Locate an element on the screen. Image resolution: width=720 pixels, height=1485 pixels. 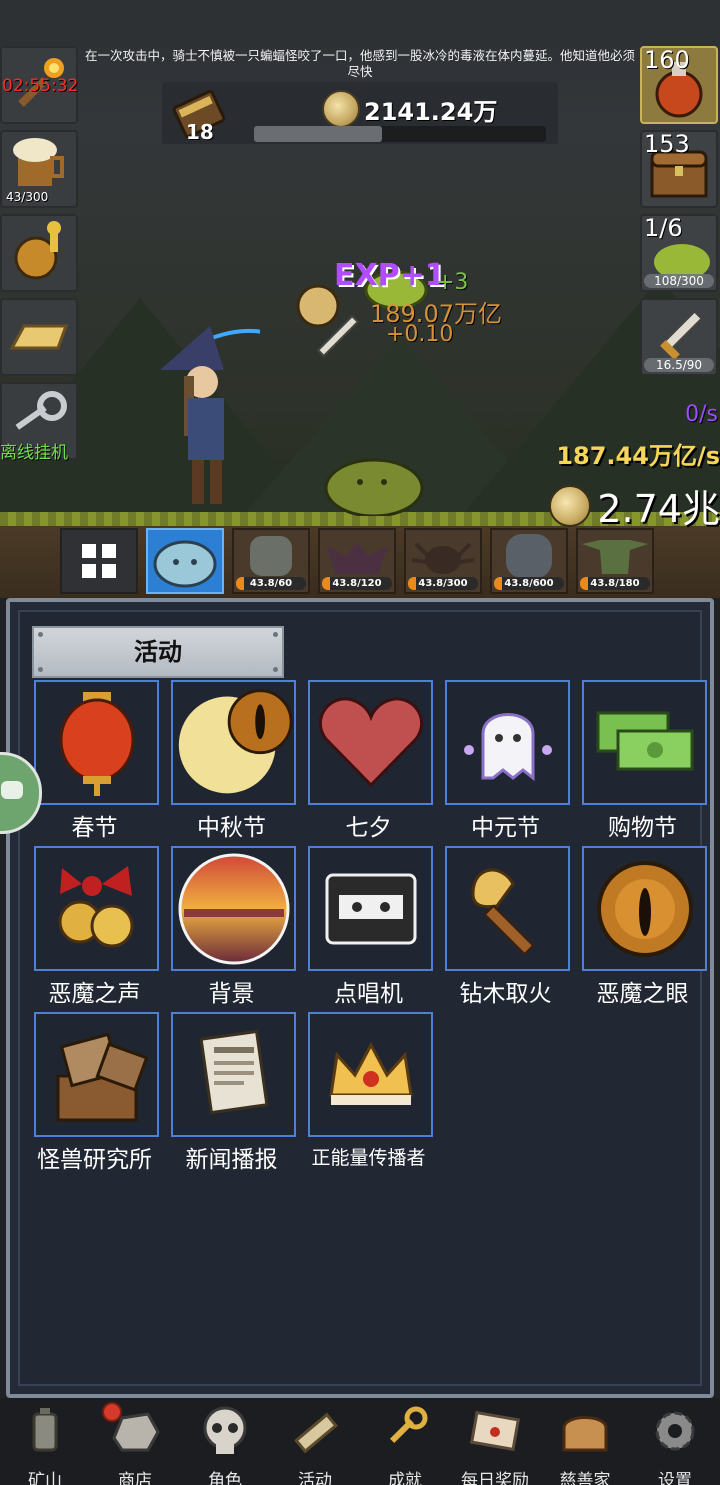
nav-achievements: 成就 is located at coordinates (405, 1441).